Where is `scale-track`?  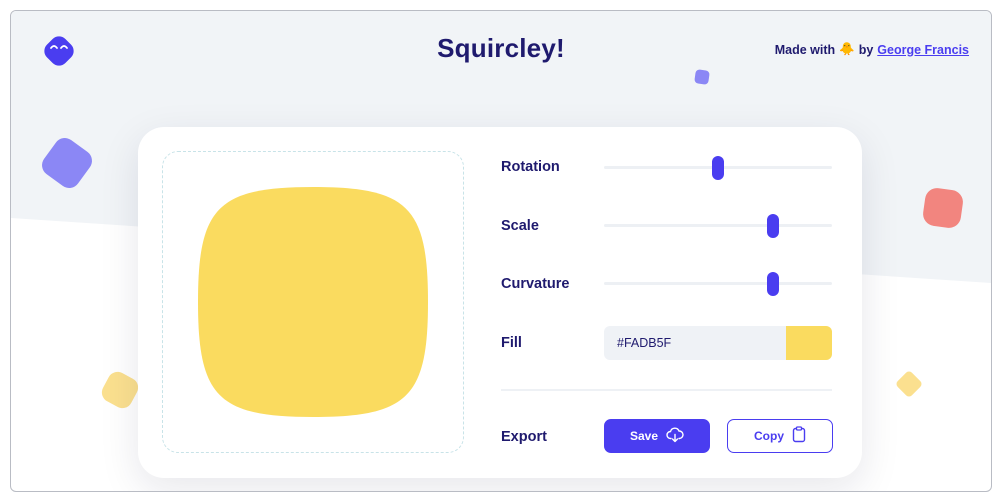 scale-track is located at coordinates (718, 225).